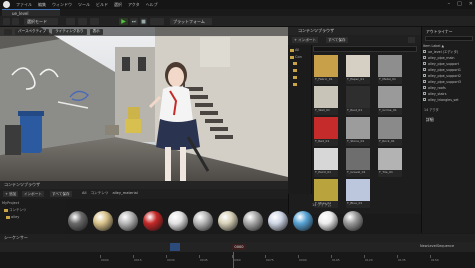 This screenshot has height=268, width=475. I want to click on tree-item-content: コンテンツ, so click(15, 210).